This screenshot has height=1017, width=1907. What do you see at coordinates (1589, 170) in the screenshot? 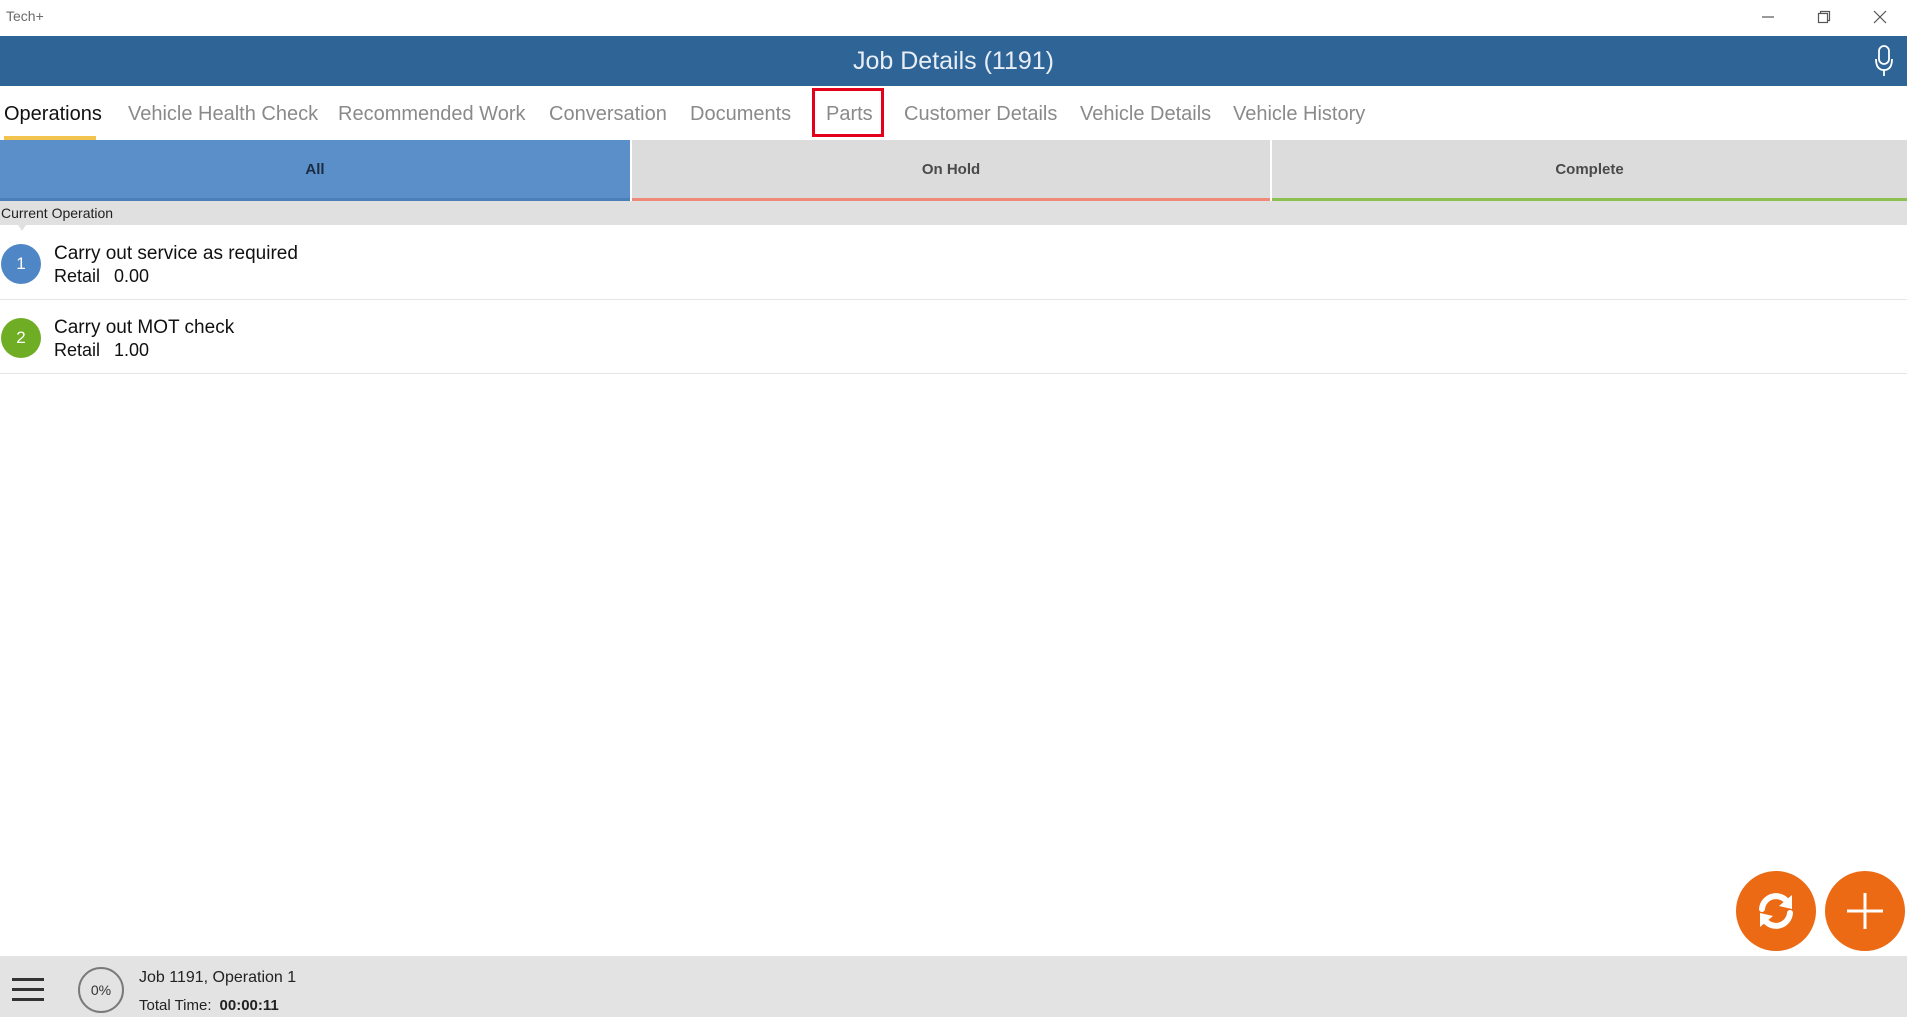
I see `filter-complete-button: Complete` at bounding box center [1589, 170].